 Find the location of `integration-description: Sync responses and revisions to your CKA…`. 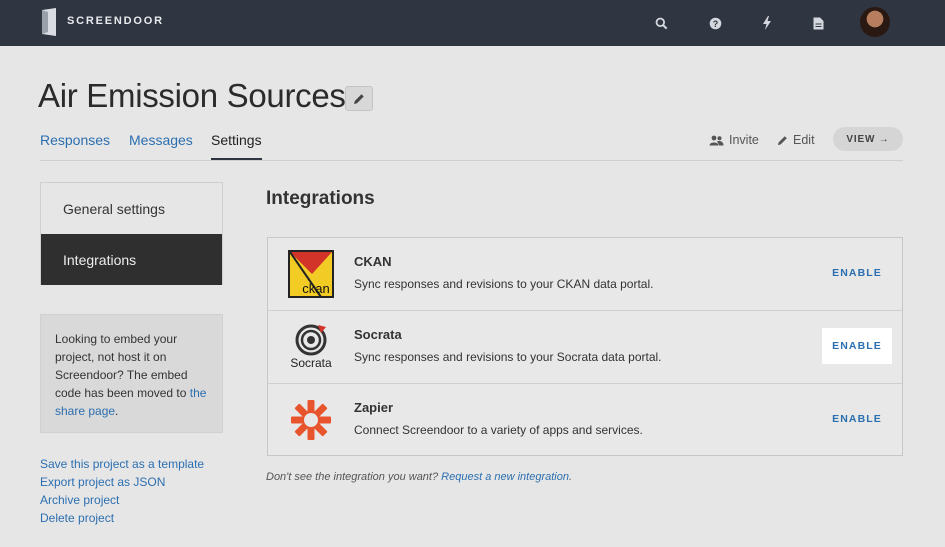

integration-description: Sync responses and revisions to your CKA… is located at coordinates (504, 284).